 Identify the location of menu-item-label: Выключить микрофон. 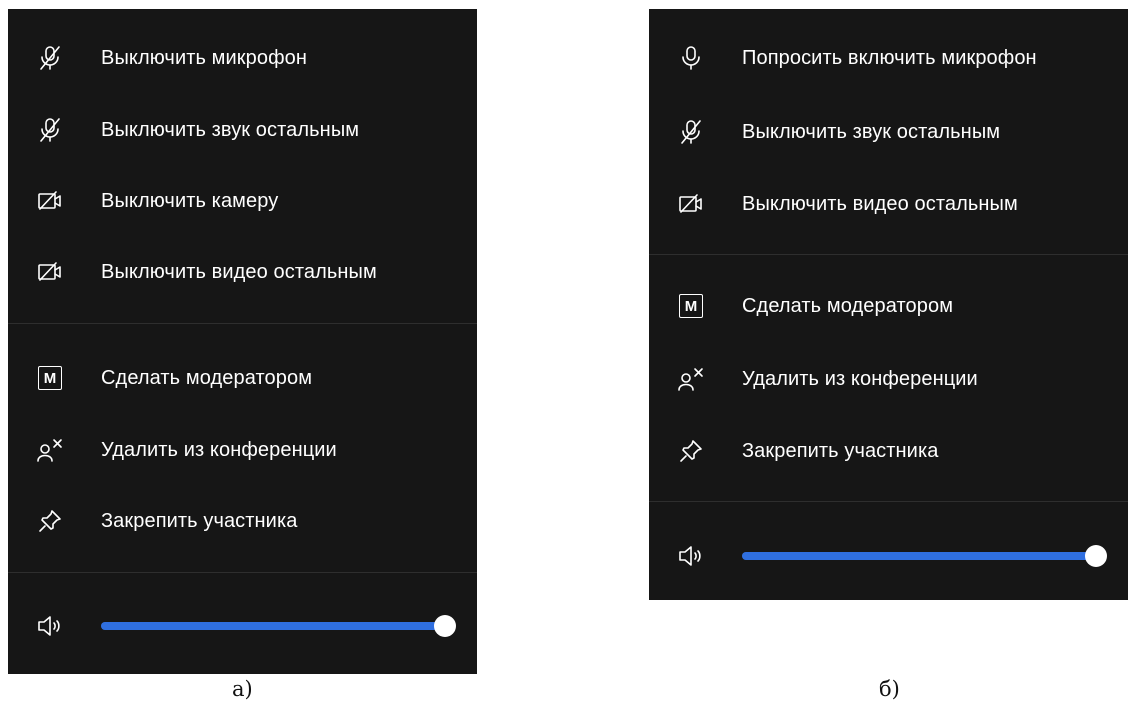
(204, 57).